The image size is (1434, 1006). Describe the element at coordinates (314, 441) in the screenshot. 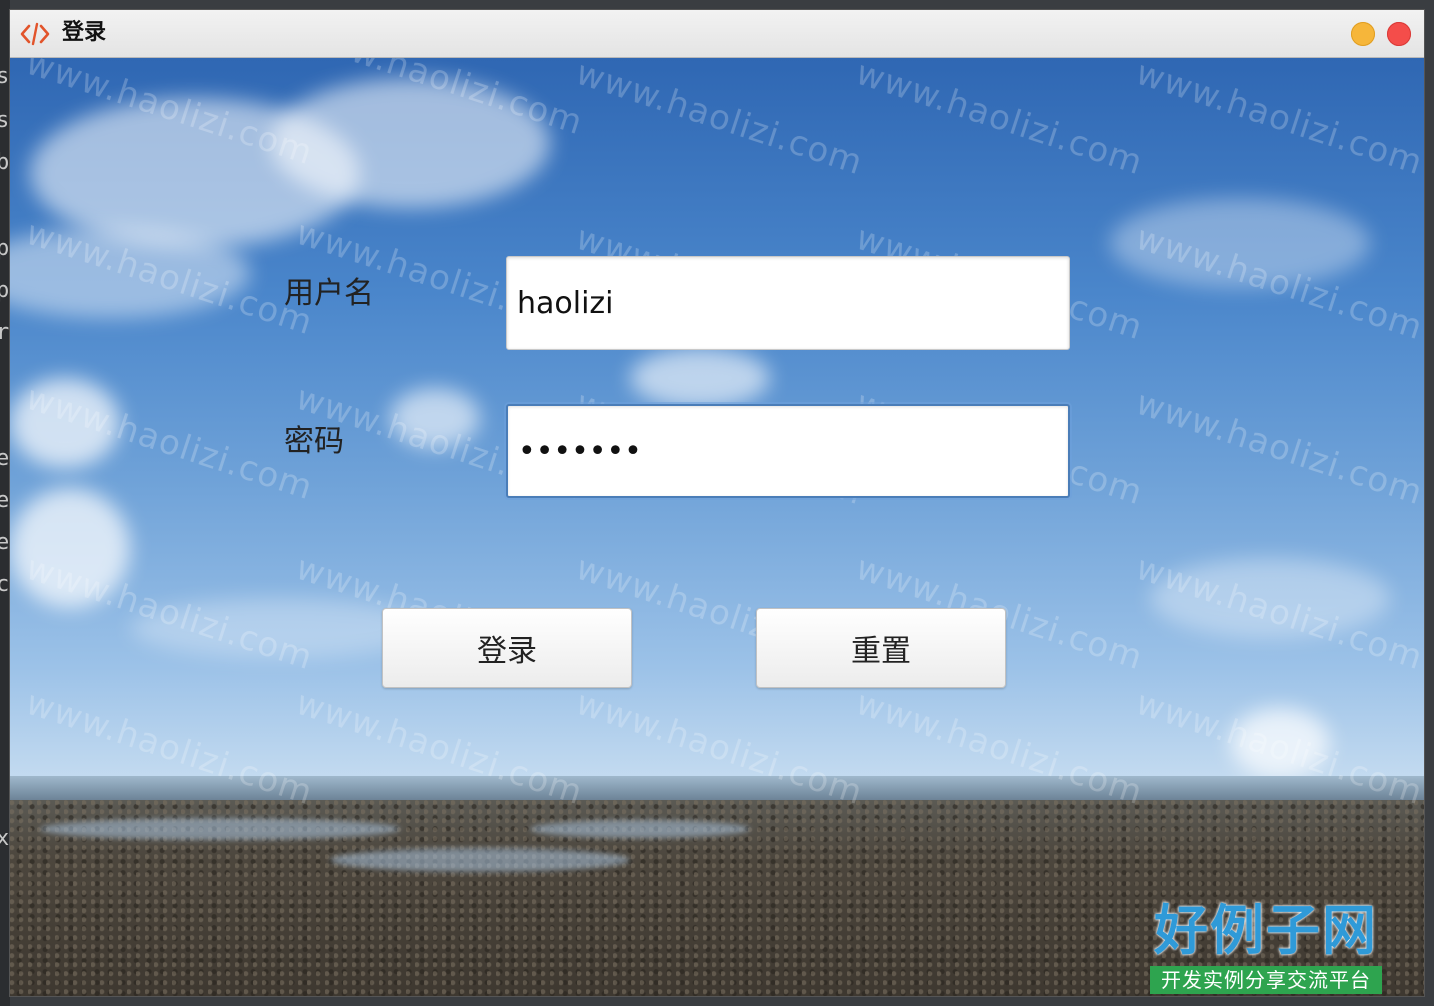

I see `password-label: 密码` at that location.